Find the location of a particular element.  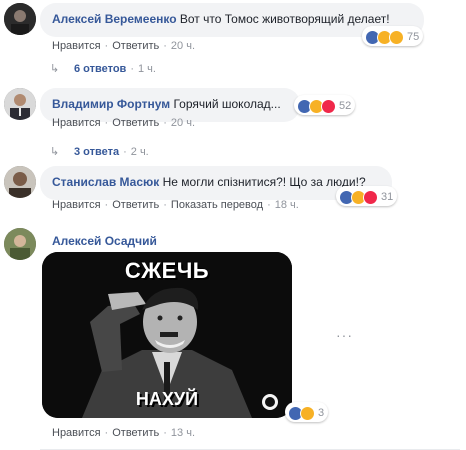

comment-actions: Нравится · Ответить · 13 ч. is located at coordinates (124, 433).